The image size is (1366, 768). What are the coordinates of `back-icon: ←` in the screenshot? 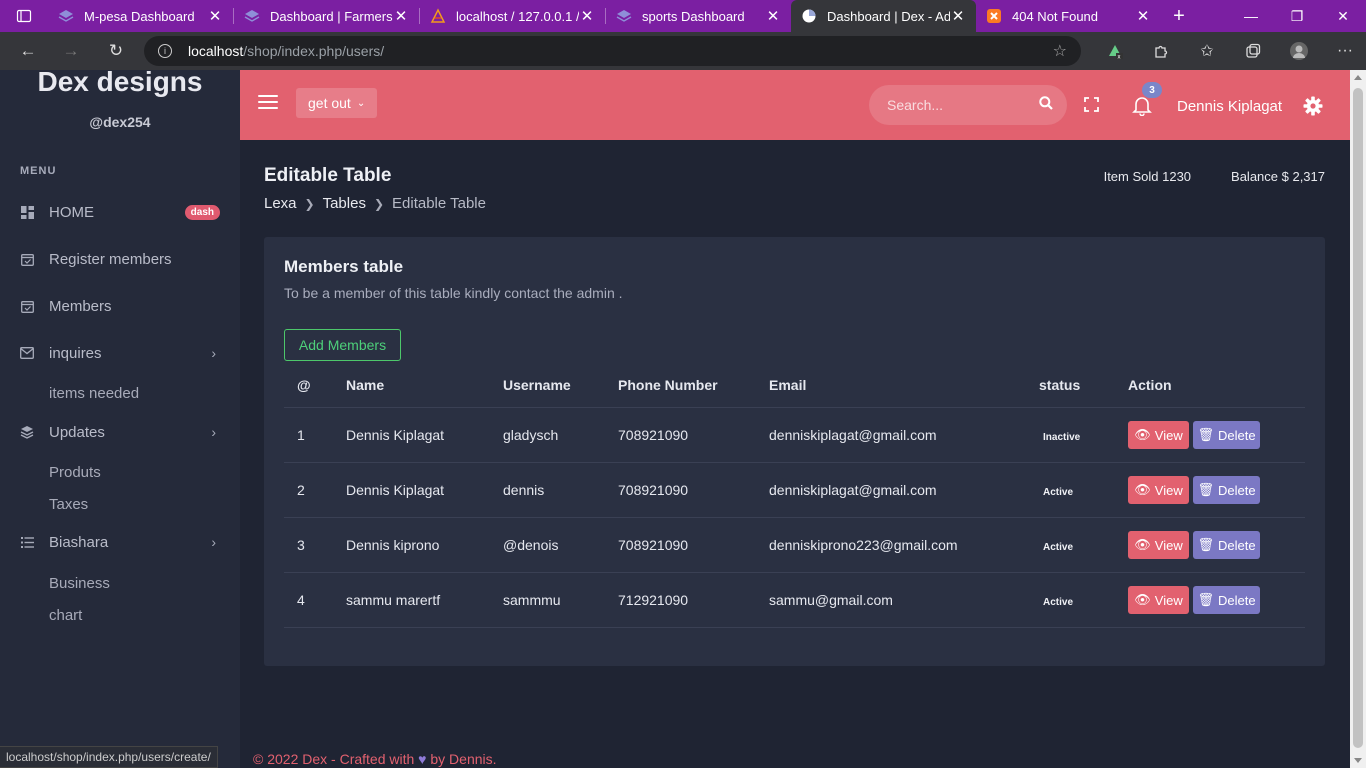 It's located at (28, 51).